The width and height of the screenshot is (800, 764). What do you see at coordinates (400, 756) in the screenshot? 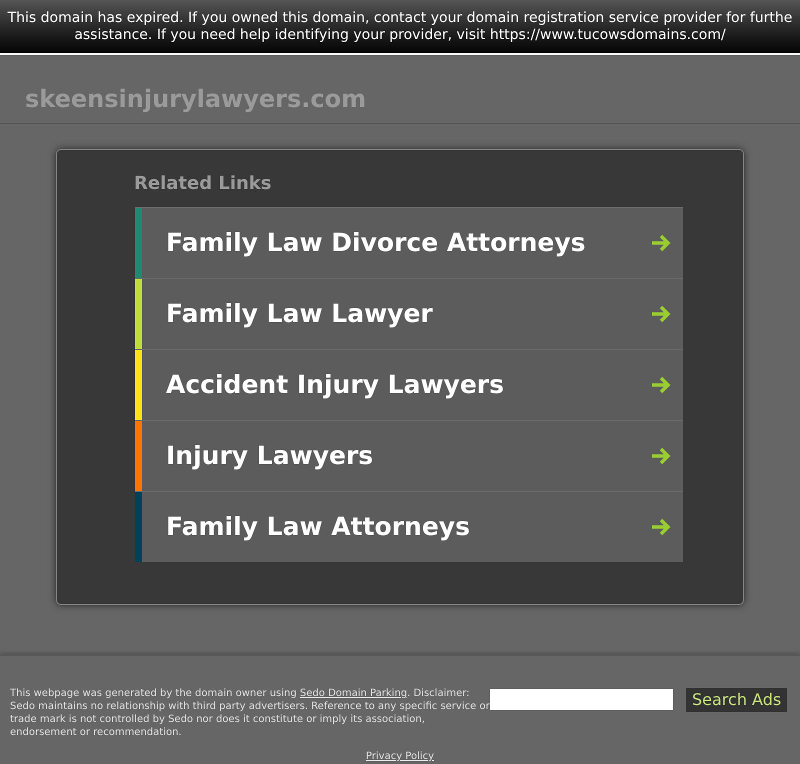
I see `privacy-policy-link: Privacy Policy` at bounding box center [400, 756].